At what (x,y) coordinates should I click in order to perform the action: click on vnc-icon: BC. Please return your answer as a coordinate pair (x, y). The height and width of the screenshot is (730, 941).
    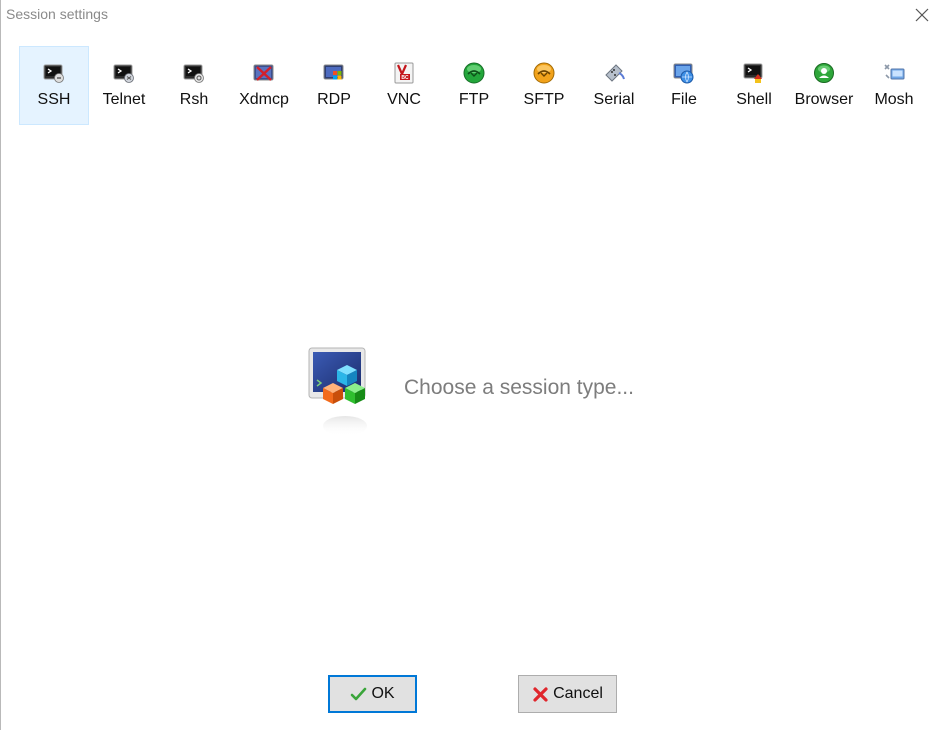
    Looking at the image, I should click on (404, 73).